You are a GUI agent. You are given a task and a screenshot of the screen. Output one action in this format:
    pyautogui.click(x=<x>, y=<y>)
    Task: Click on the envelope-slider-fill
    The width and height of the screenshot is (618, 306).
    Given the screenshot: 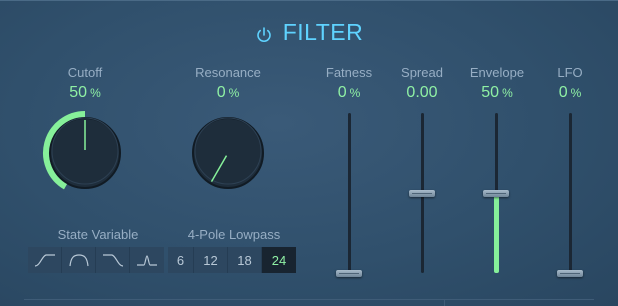 What is the action you would take?
    pyautogui.click(x=496, y=233)
    